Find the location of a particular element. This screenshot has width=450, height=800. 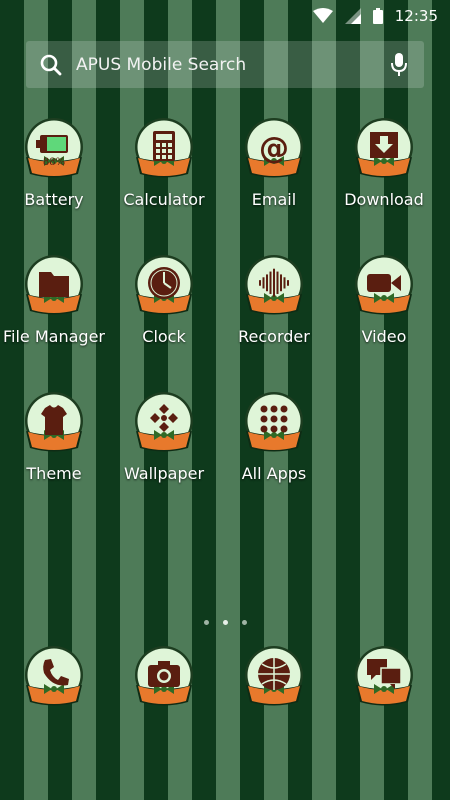

app-video: Video is located at coordinates (384, 300).